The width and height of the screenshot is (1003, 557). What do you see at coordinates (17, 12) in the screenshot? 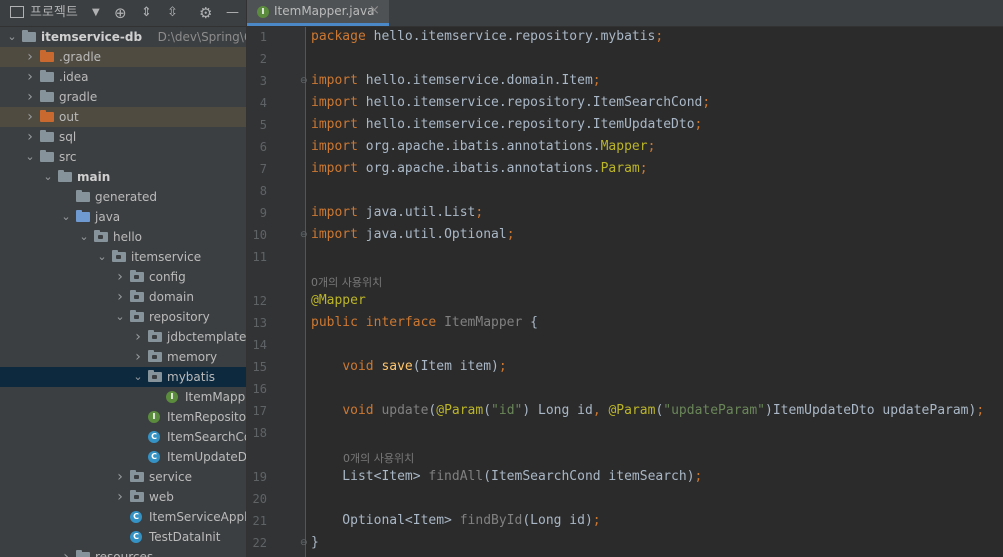
I see `project-view-icon` at bounding box center [17, 12].